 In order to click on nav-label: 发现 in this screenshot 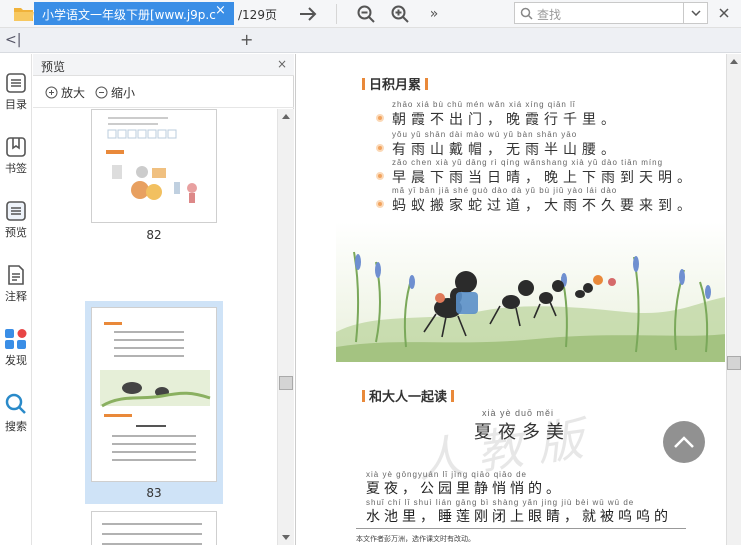, I will do `click(16, 360)`.